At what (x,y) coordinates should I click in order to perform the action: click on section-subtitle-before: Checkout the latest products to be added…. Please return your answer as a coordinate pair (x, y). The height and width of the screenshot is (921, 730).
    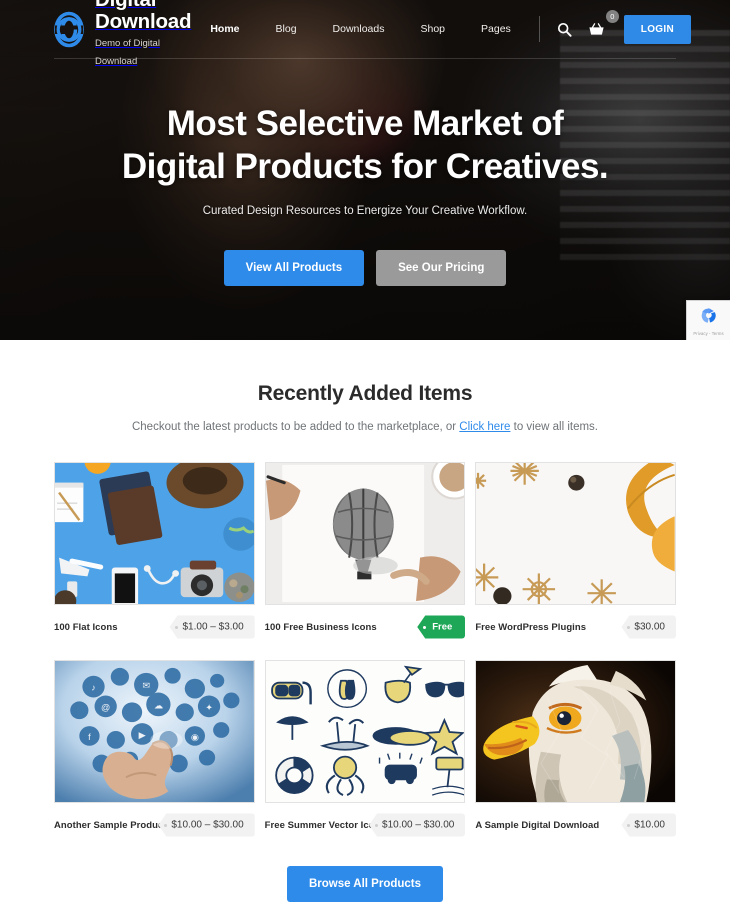
    Looking at the image, I should click on (295, 427).